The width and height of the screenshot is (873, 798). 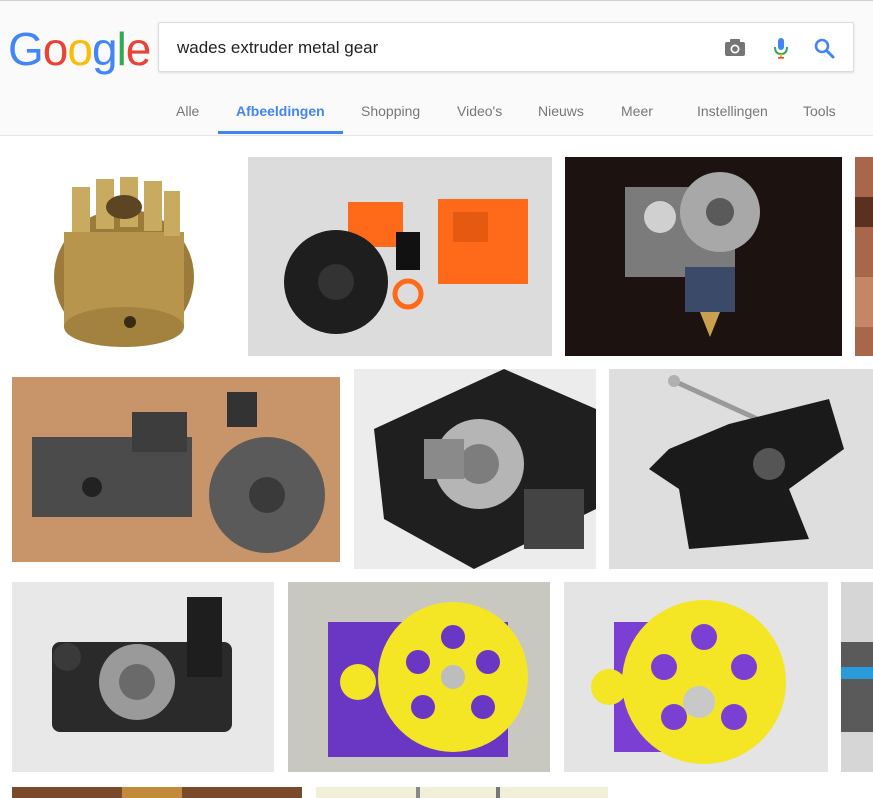 I want to click on tab-meer: Meer, so click(x=637, y=112).